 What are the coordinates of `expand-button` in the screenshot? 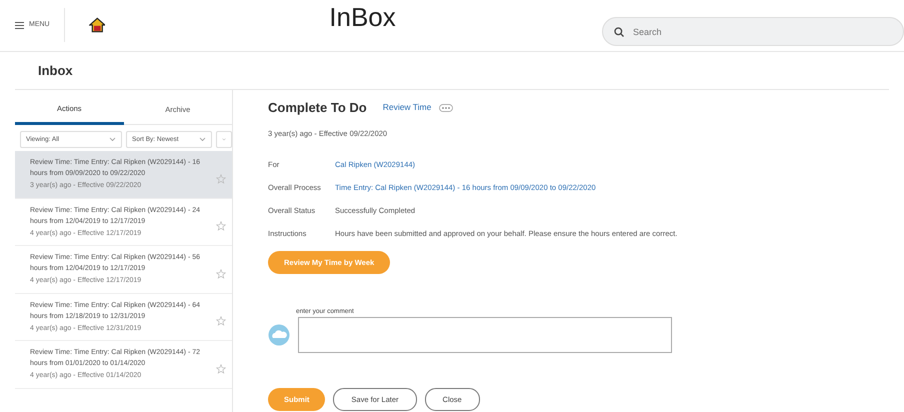 It's located at (224, 139).